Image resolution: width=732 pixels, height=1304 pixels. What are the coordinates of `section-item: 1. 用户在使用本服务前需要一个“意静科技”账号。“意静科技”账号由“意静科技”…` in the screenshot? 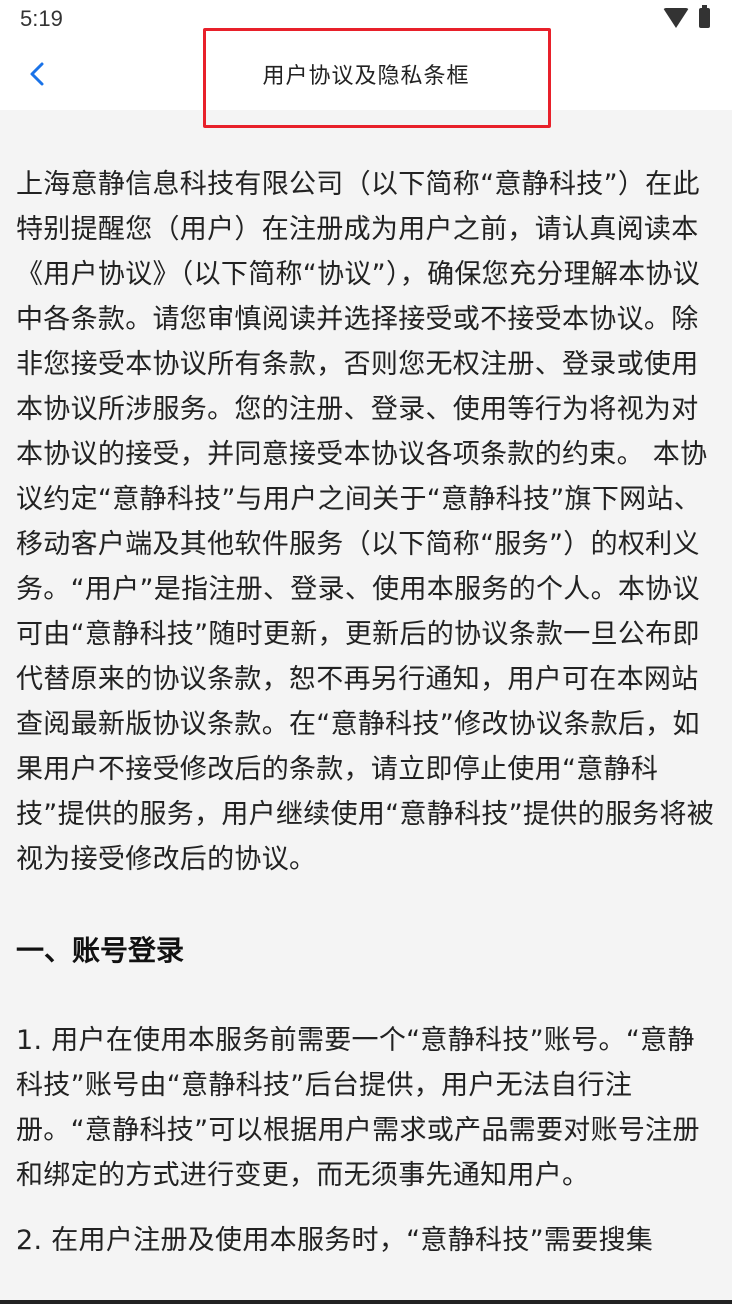 It's located at (358, 1108).